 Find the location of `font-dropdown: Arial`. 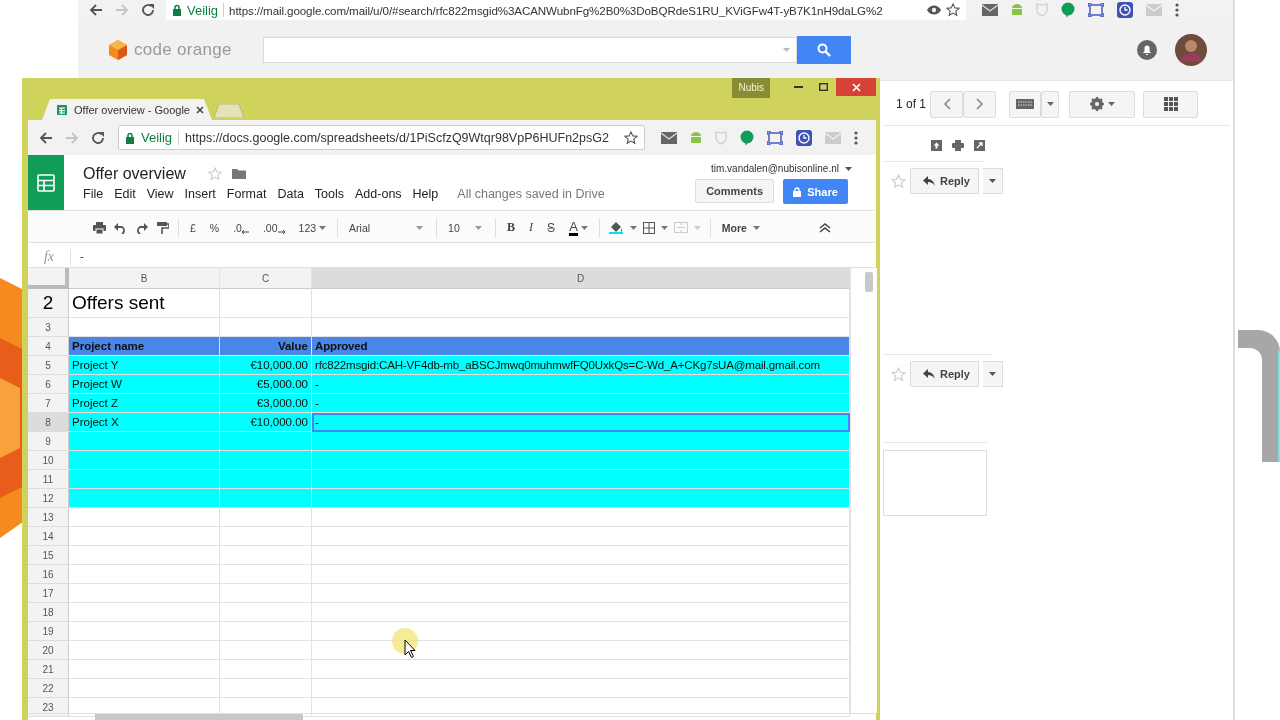

font-dropdown: Arial is located at coordinates (387, 227).